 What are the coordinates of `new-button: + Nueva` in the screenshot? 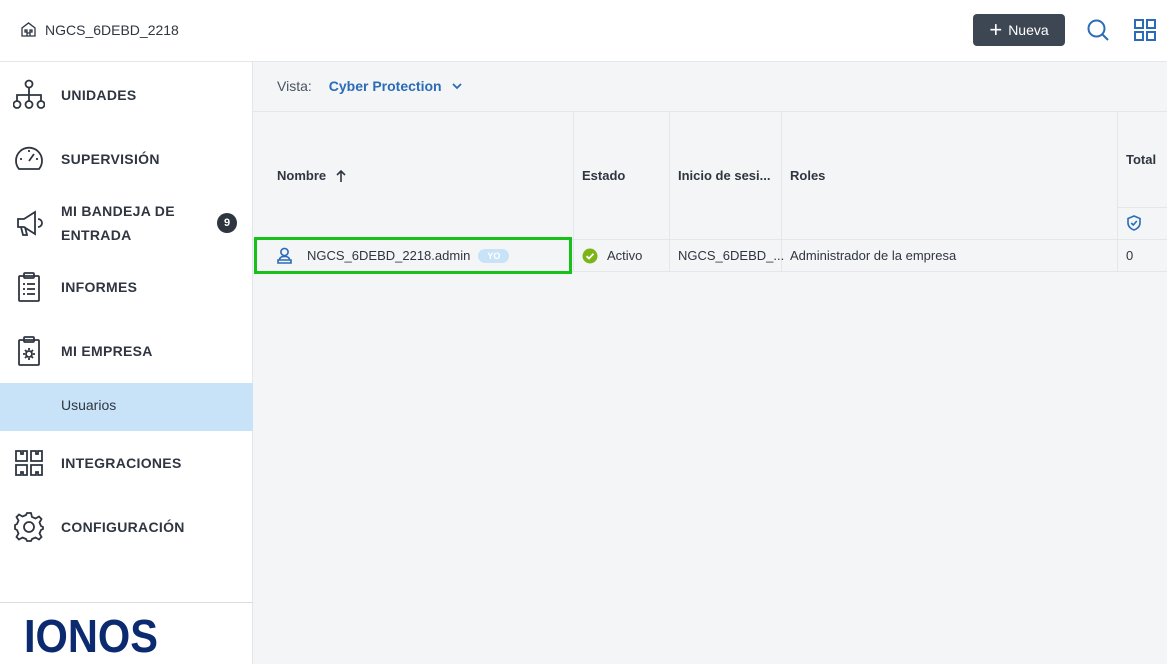 It's located at (1019, 30).